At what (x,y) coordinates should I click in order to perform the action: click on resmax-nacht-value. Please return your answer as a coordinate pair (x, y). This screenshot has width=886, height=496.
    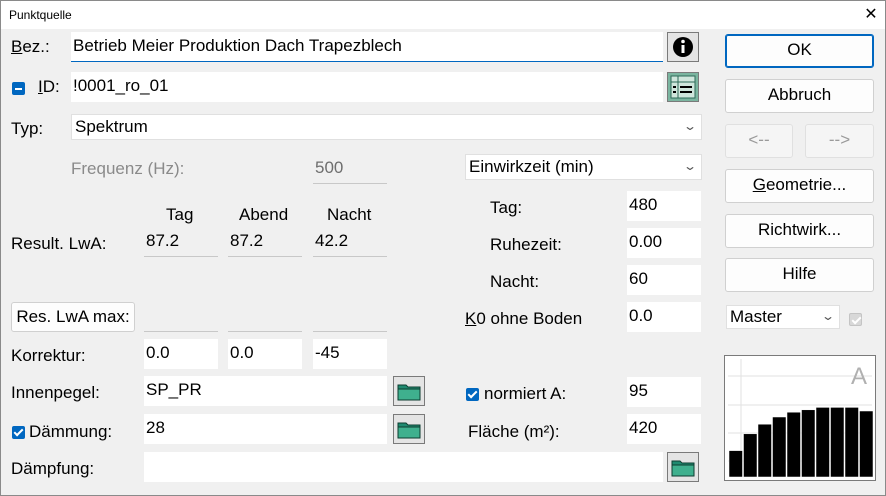
    Looking at the image, I should click on (350, 317).